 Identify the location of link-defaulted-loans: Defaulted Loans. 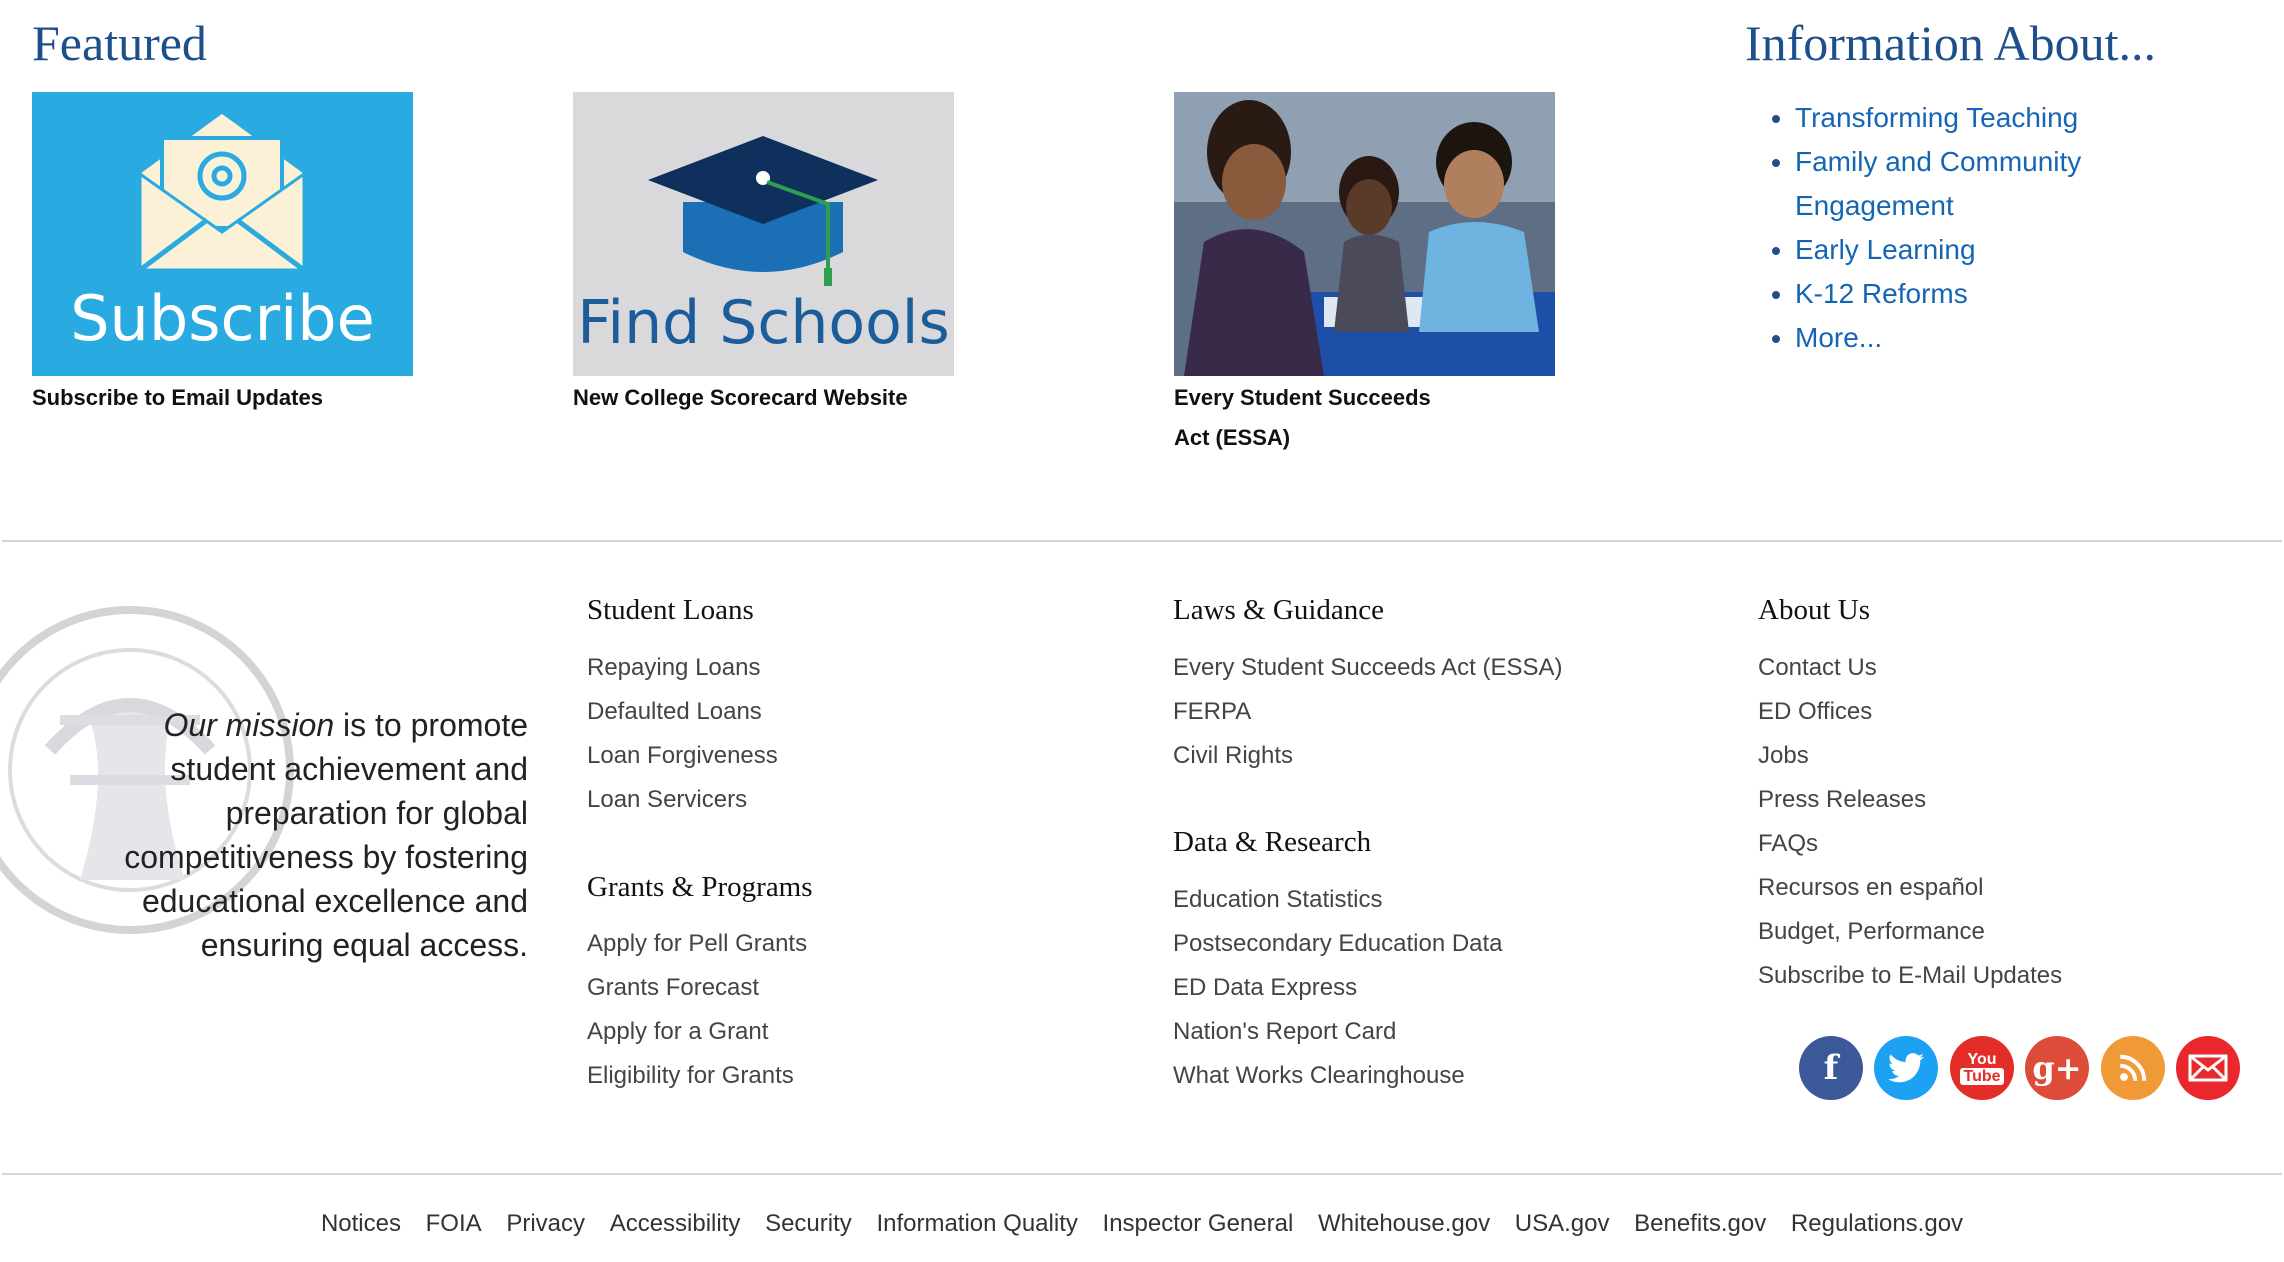
(674, 711).